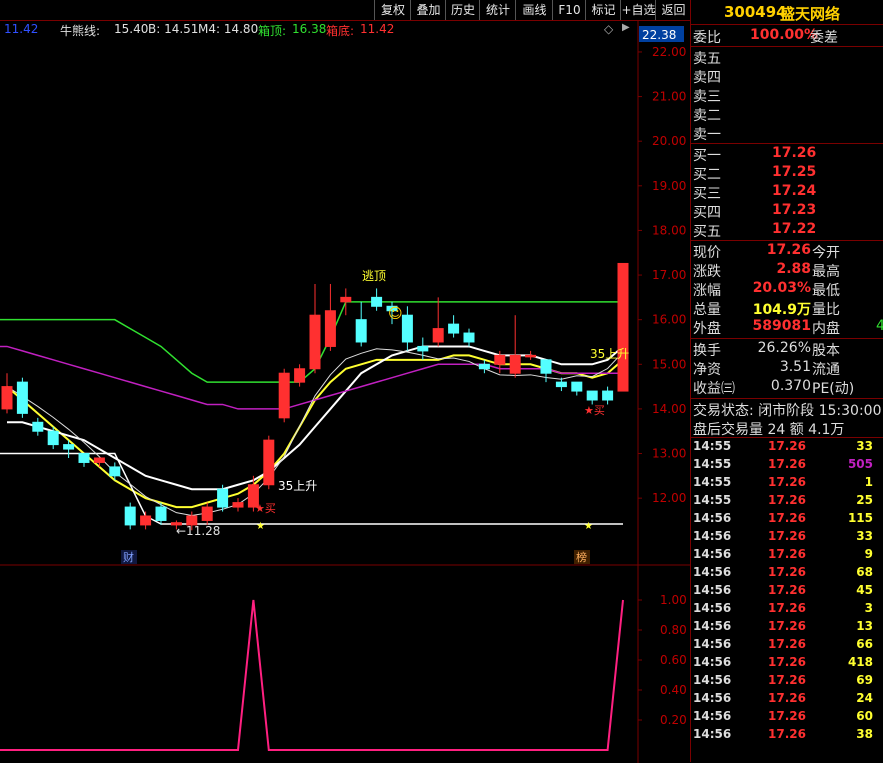 Image resolution: width=883 pixels, height=763 pixels. Describe the element at coordinates (712, 662) in the screenshot. I see `tick-time-12: 14:56` at that location.